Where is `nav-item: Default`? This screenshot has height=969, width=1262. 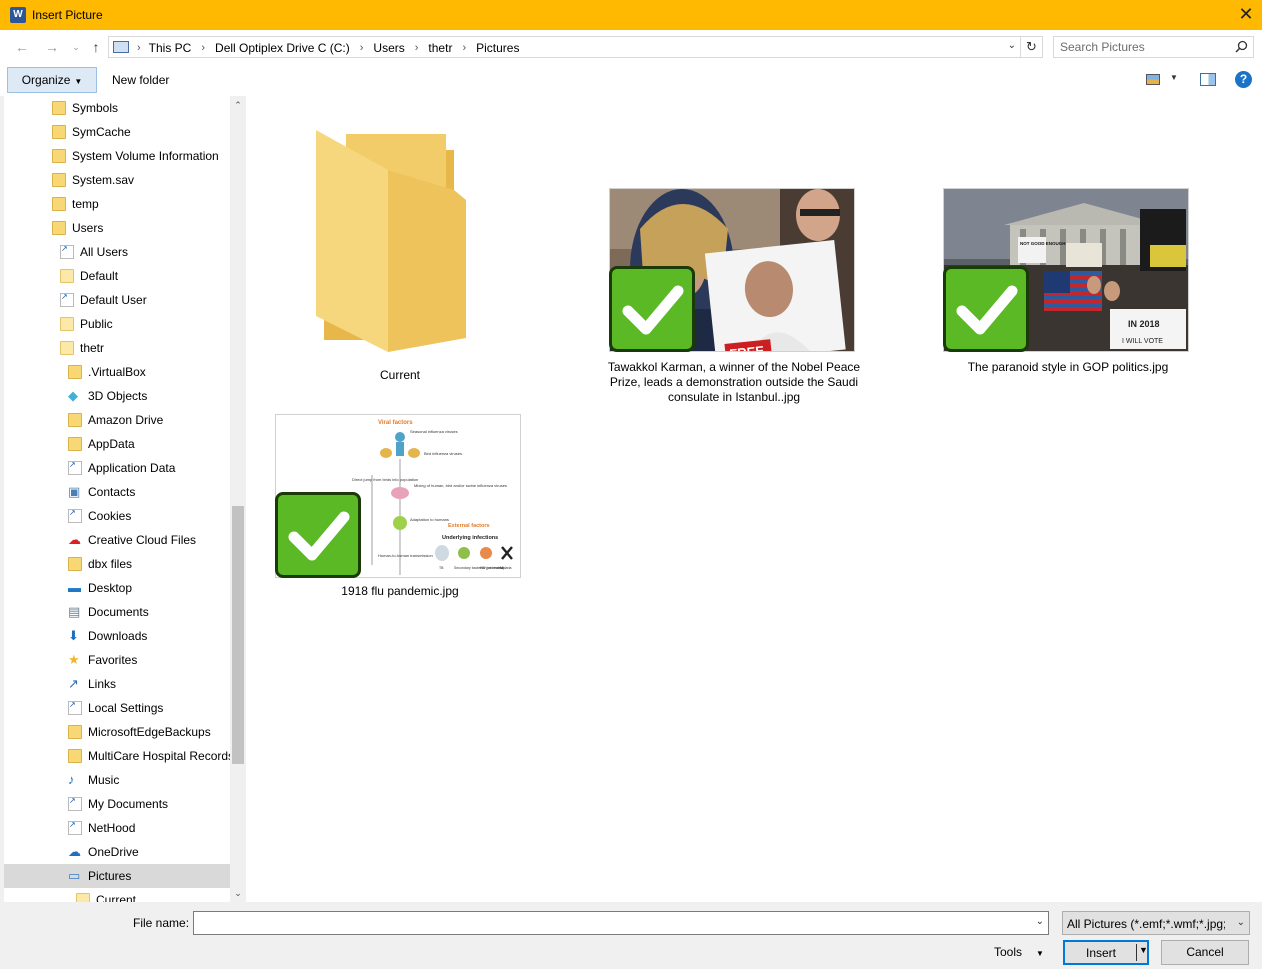 nav-item: Default is located at coordinates (117, 276).